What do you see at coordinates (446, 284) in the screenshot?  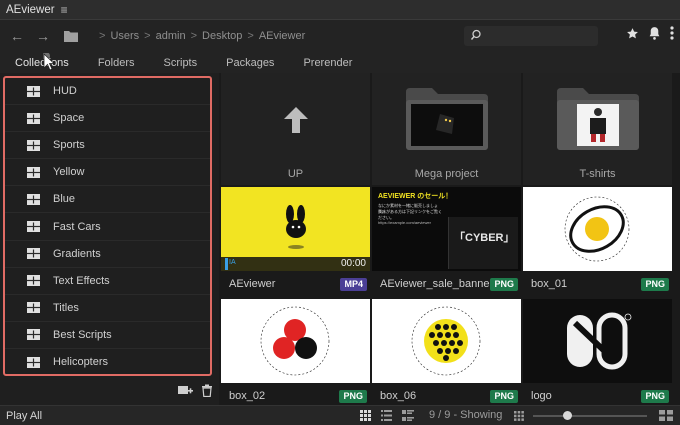 I see `asset-caption: AEviewer_sale_banner PNG` at bounding box center [446, 284].